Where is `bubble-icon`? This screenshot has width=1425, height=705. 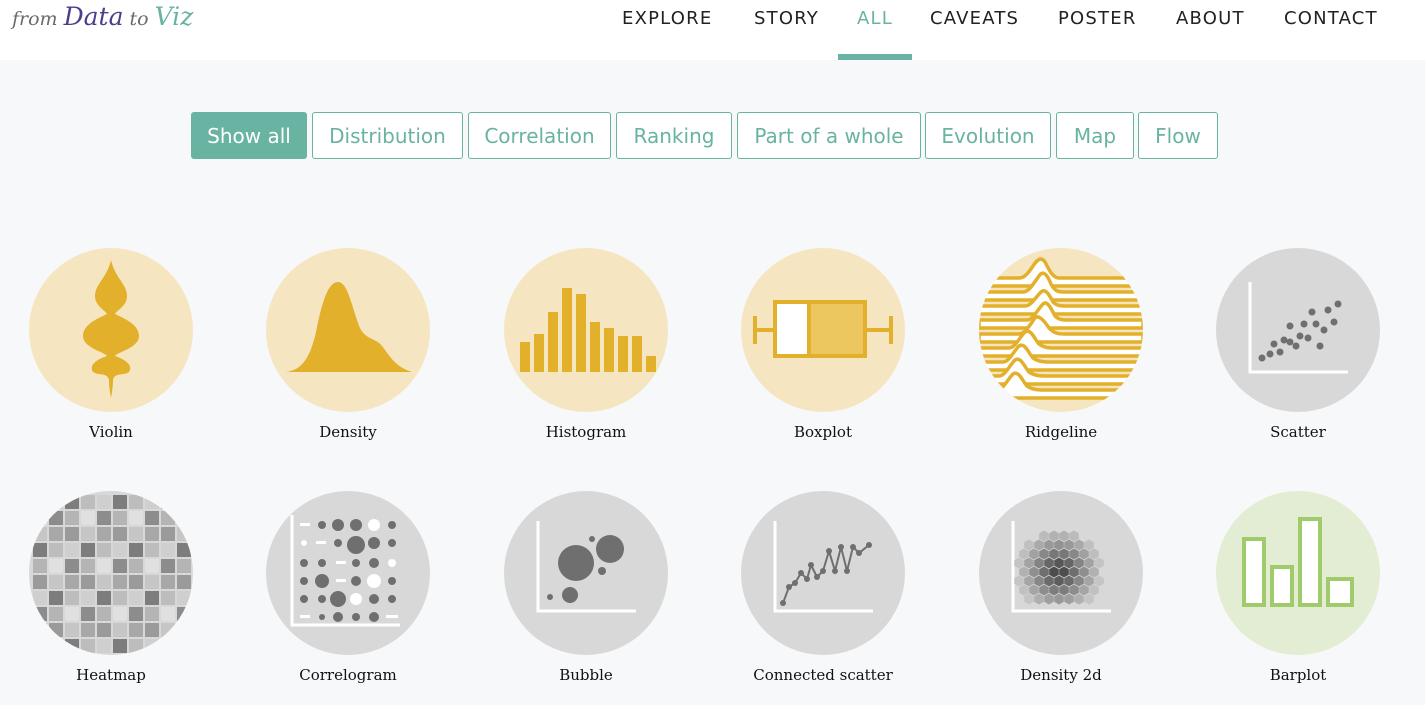 bubble-icon is located at coordinates (586, 573).